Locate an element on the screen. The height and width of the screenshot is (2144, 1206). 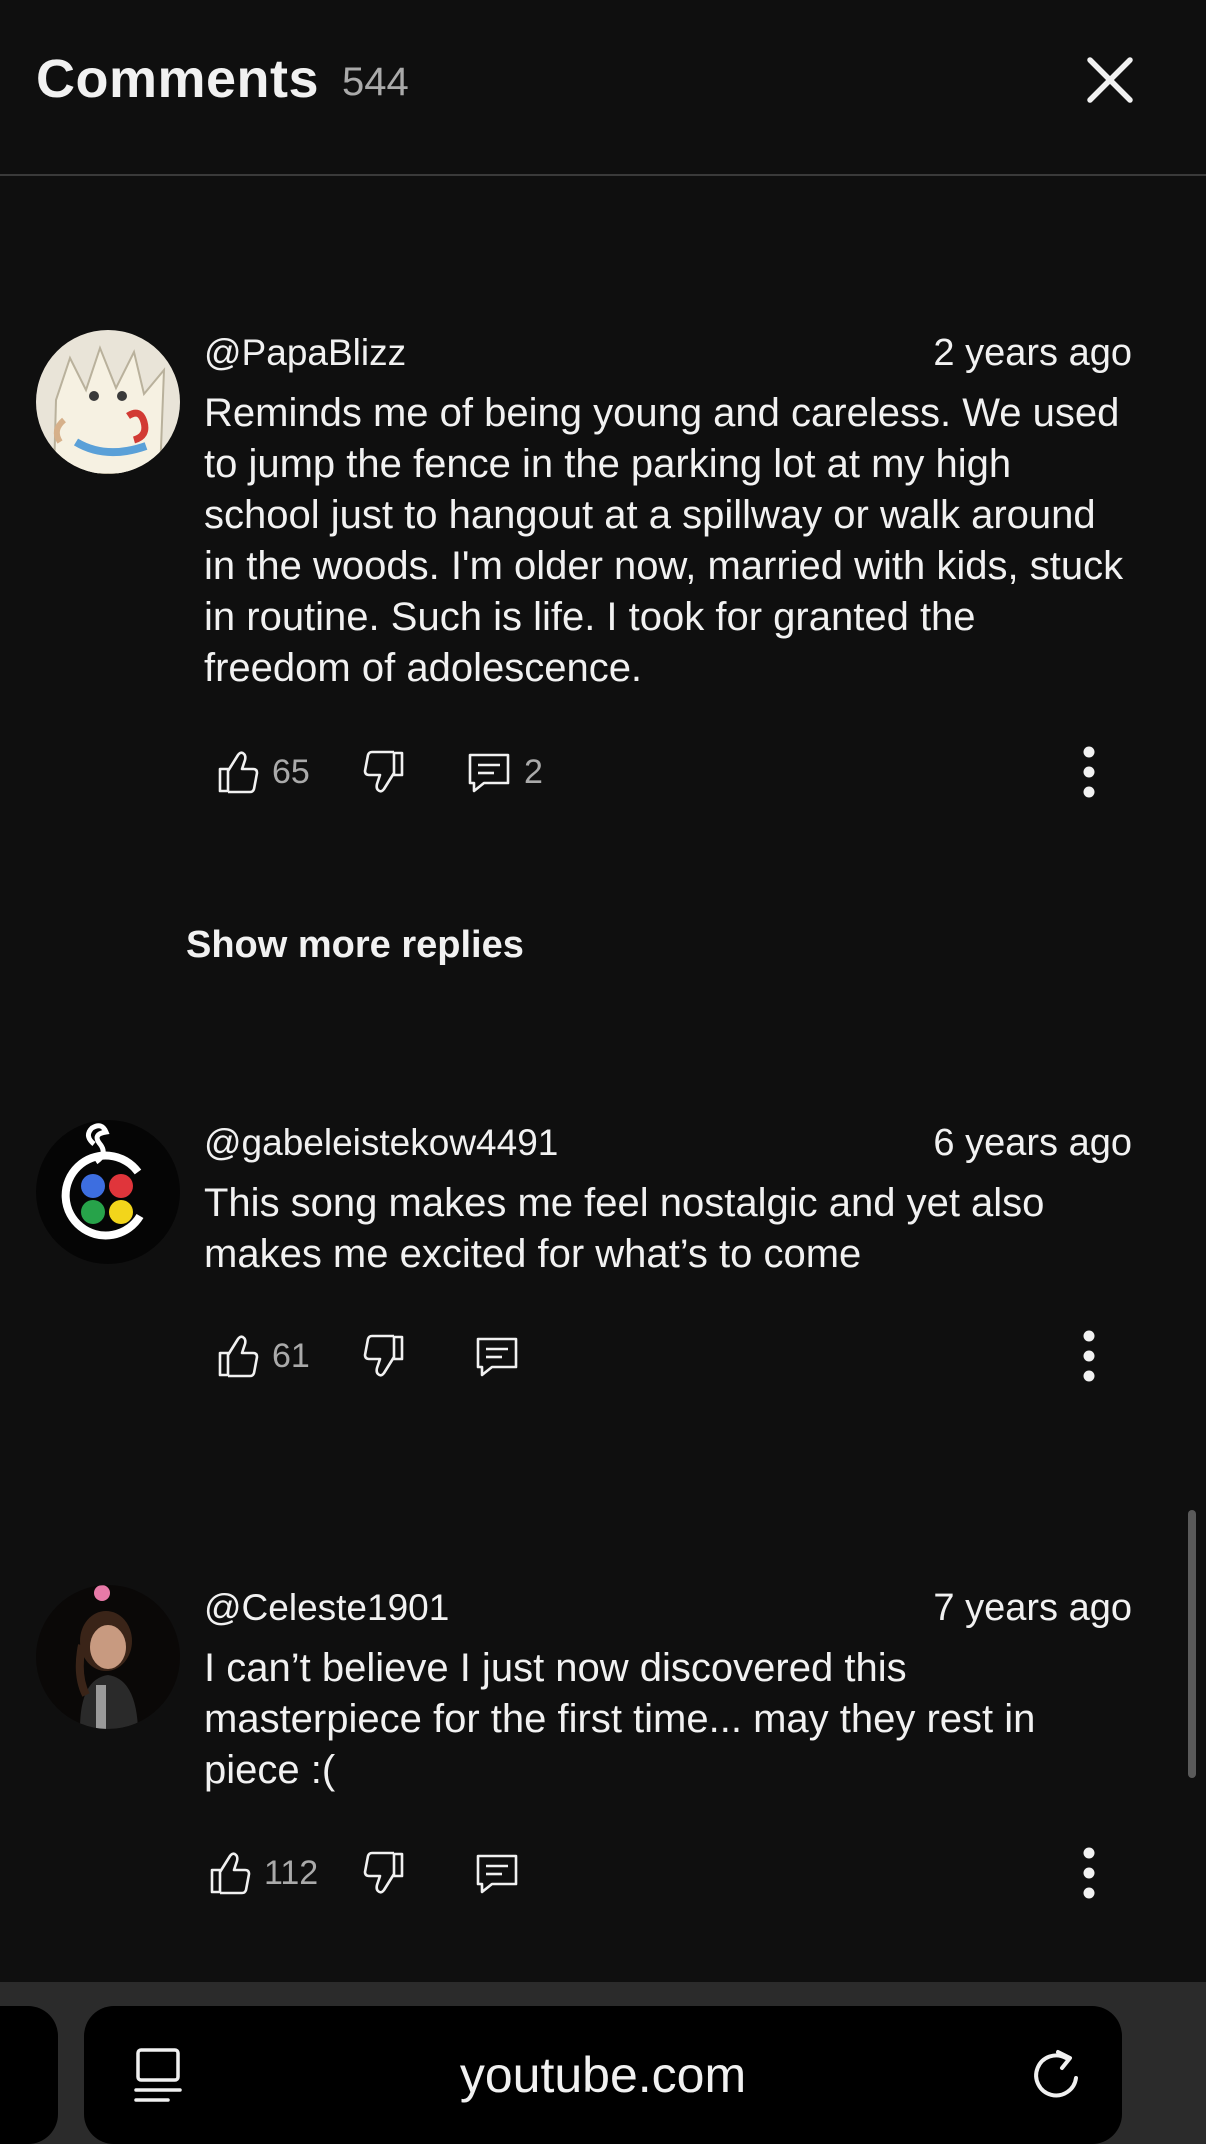
reload-icon is located at coordinates (1056, 2074).